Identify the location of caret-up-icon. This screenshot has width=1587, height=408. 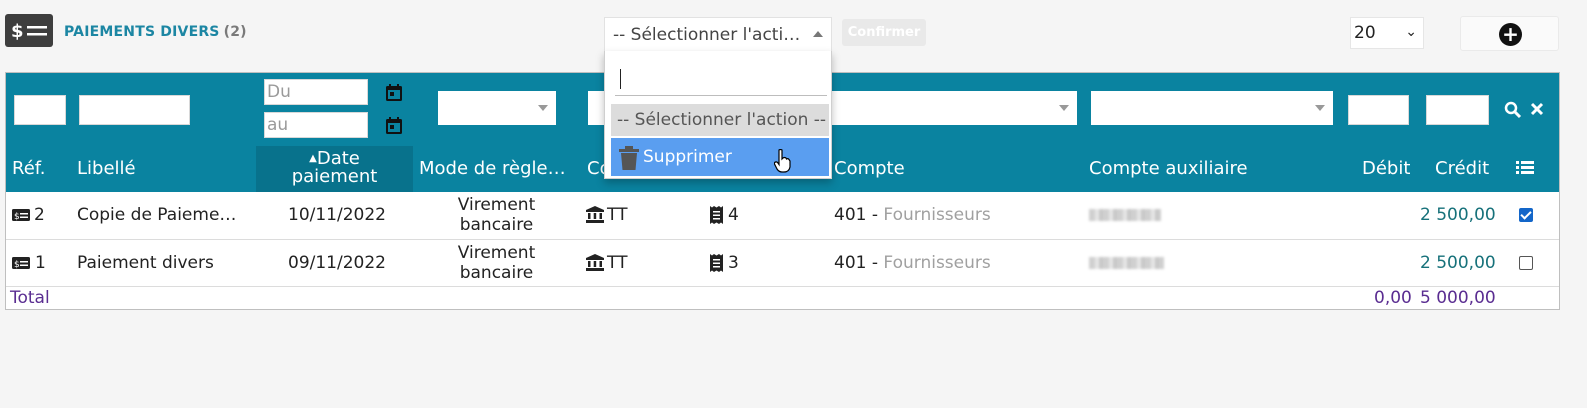
(818, 34).